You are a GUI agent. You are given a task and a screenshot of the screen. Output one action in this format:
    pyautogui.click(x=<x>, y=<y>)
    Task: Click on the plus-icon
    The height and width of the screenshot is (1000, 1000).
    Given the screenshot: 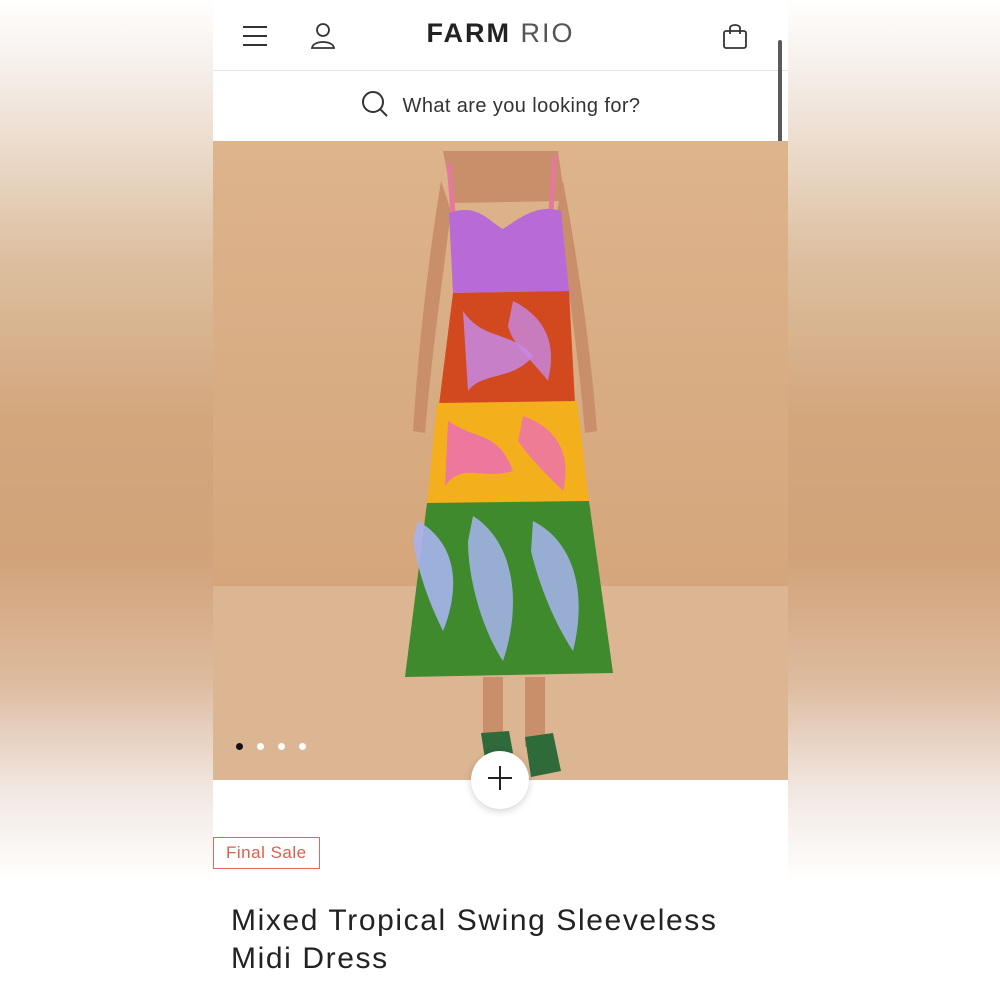 What is the action you would take?
    pyautogui.click(x=500, y=780)
    